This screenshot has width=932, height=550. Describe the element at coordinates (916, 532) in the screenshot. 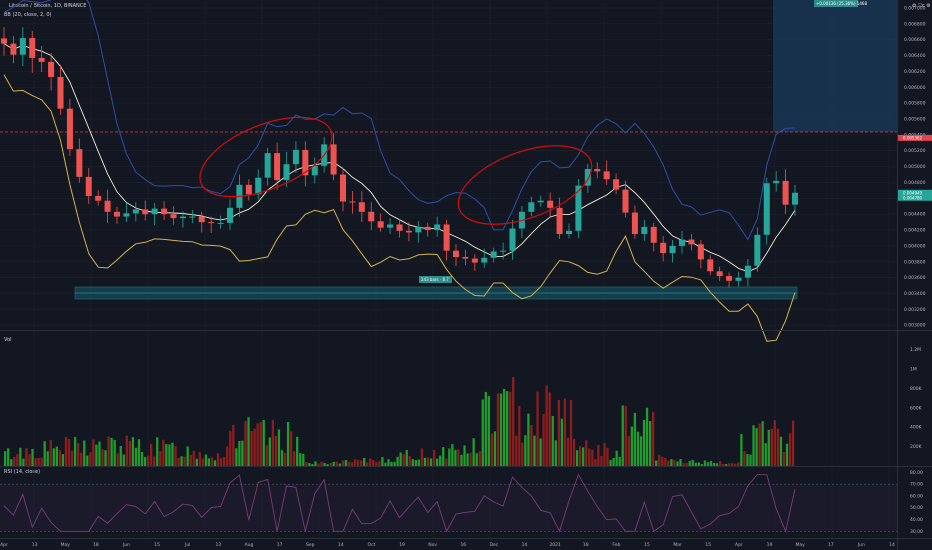

I see `rsi-tick-label: 30.00` at that location.